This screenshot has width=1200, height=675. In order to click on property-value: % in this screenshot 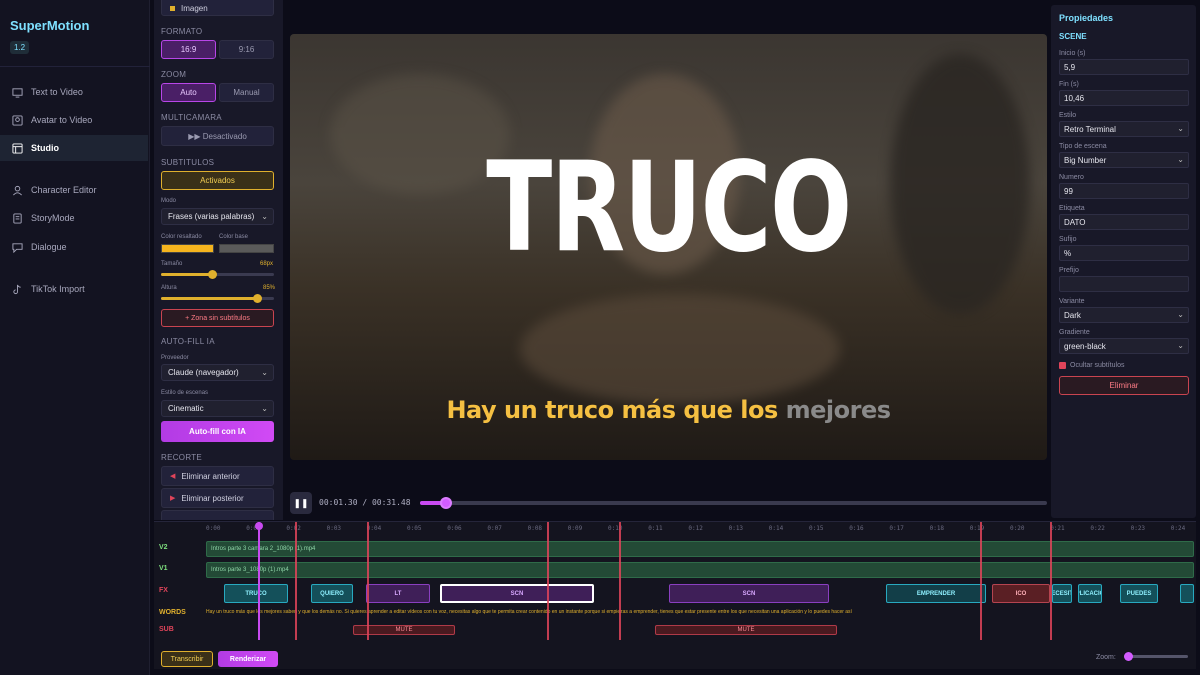, I will do `click(1068, 253)`.